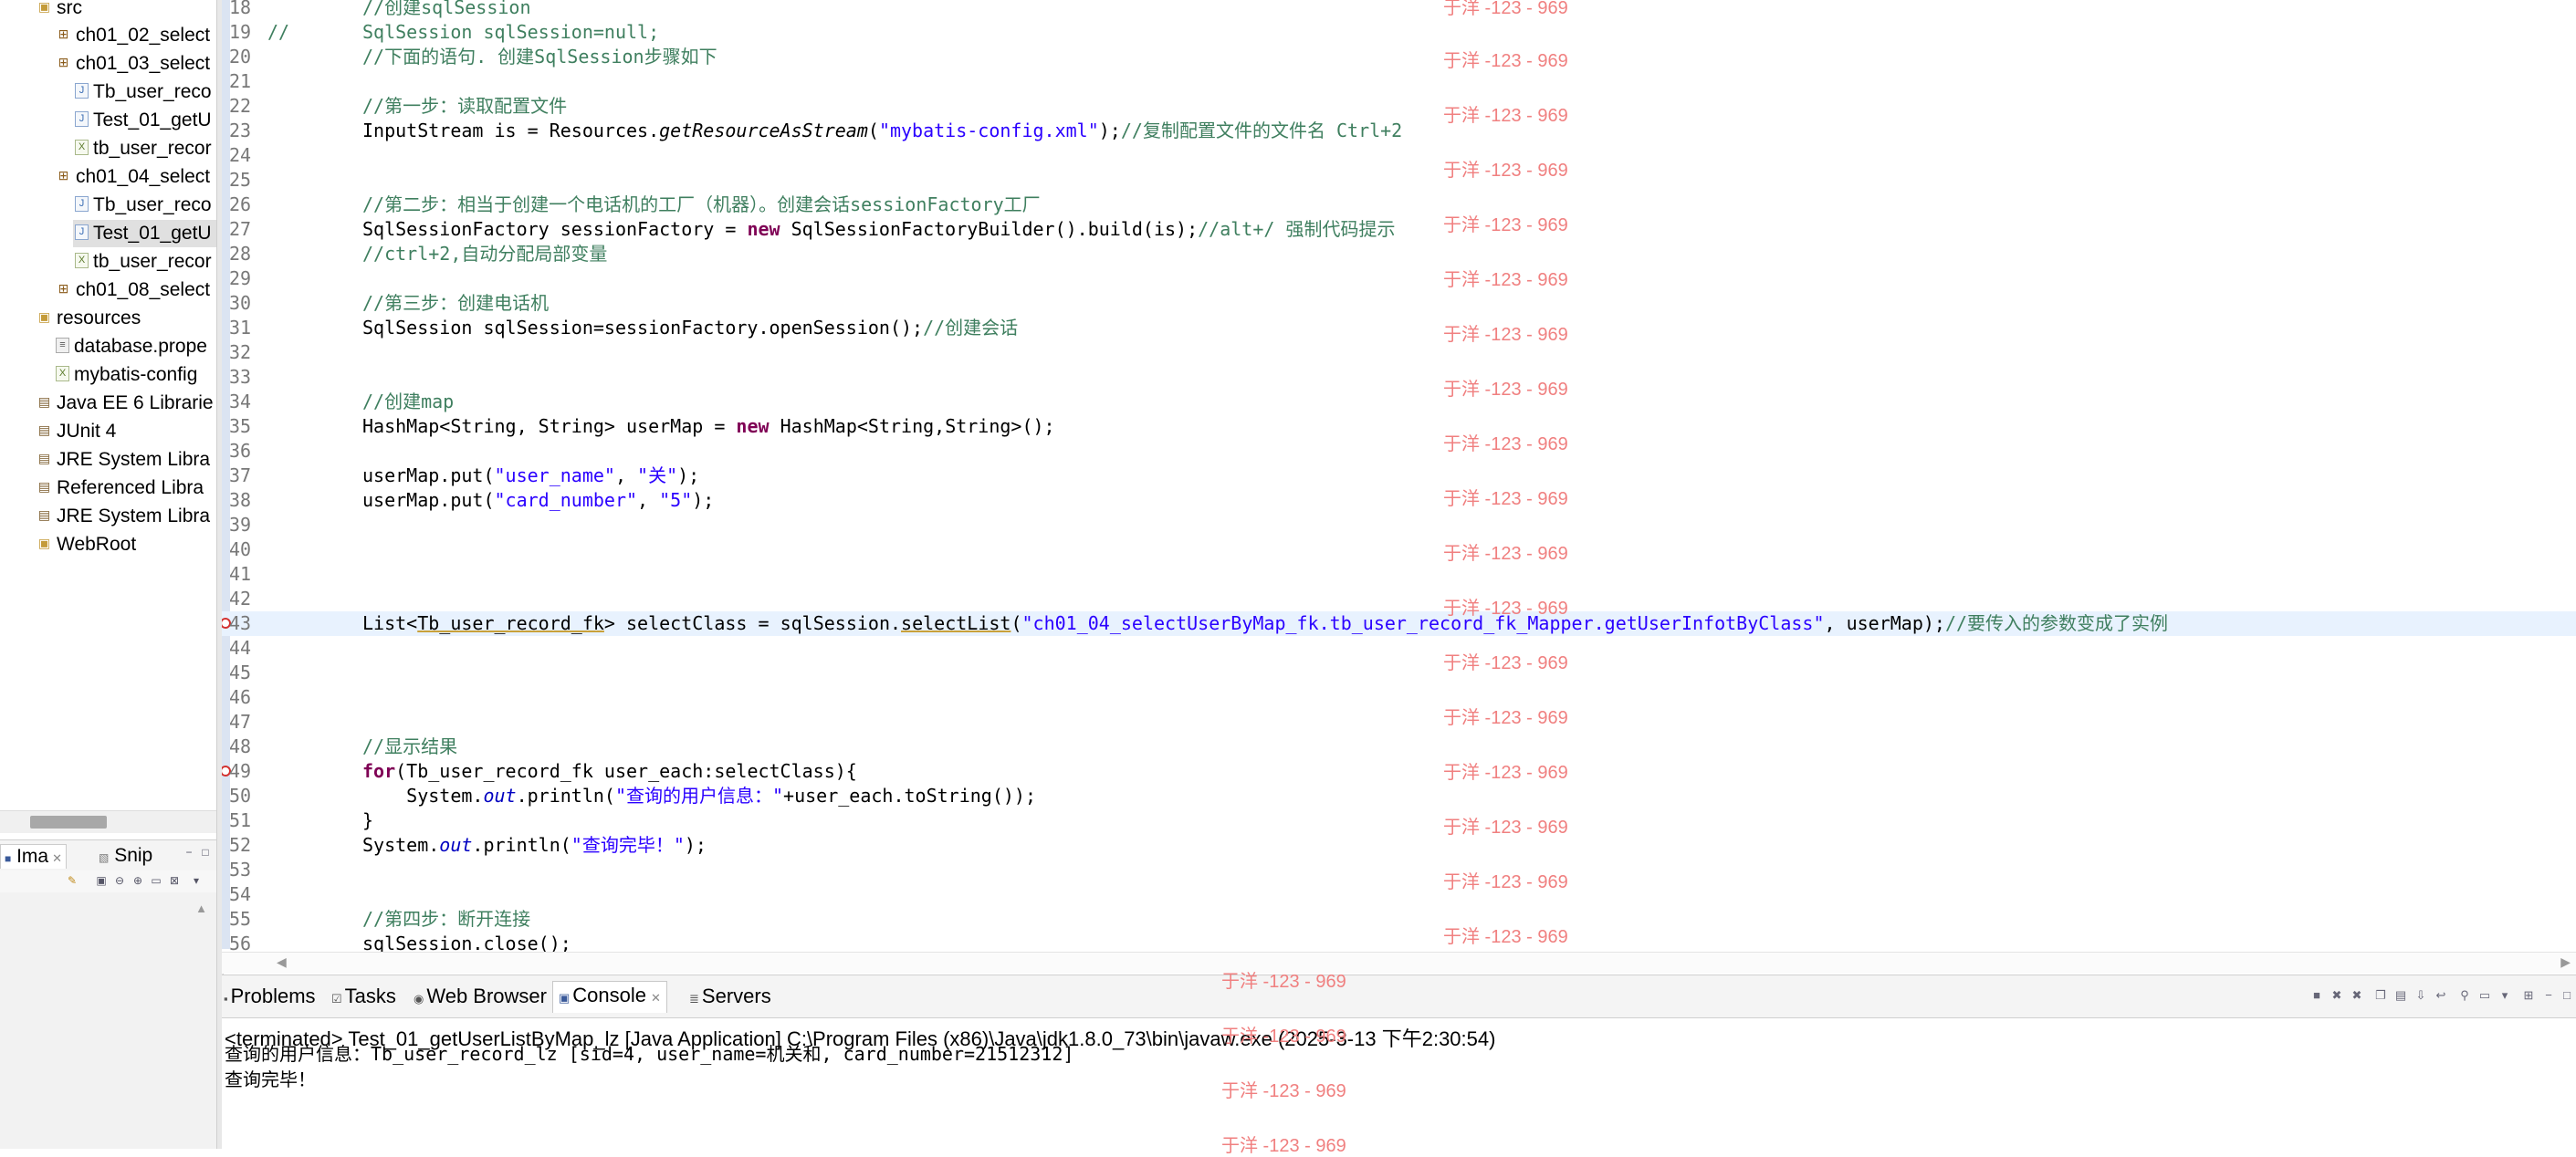  I want to click on code-text: System., so click(423, 796).